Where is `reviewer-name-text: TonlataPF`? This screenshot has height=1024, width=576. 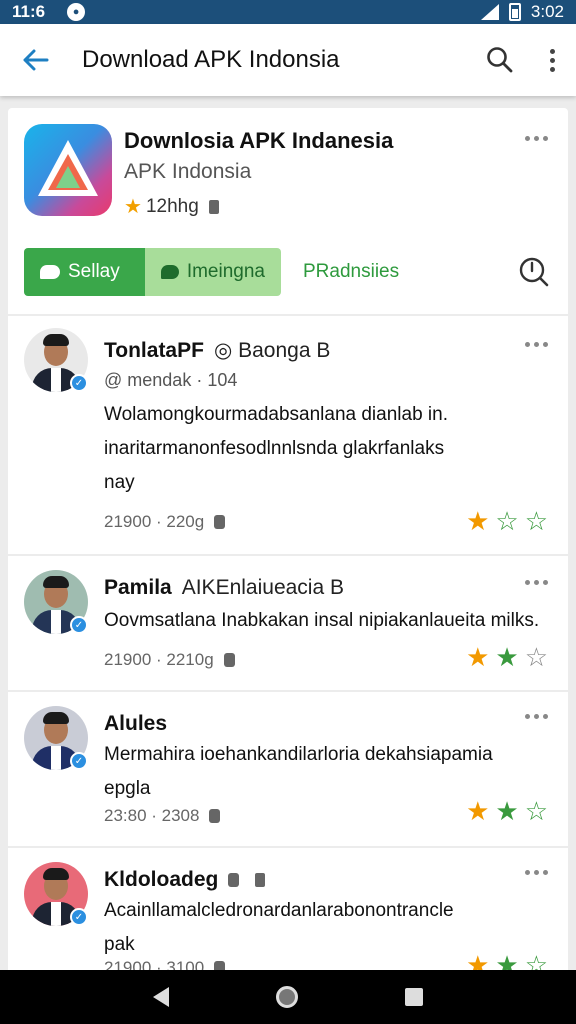 reviewer-name-text: TonlataPF is located at coordinates (154, 350).